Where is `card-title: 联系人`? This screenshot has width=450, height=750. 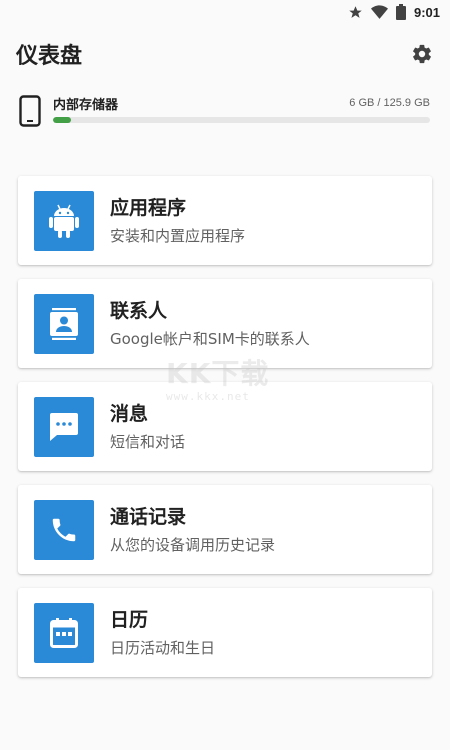
card-title: 联系人 is located at coordinates (139, 310).